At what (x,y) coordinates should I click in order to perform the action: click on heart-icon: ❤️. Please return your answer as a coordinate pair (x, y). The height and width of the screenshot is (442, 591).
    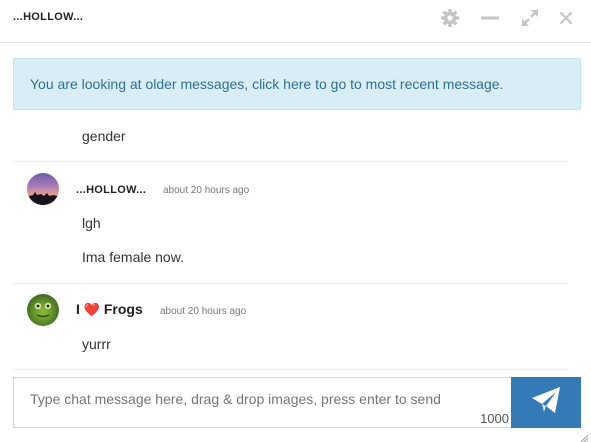
    Looking at the image, I should click on (91, 309).